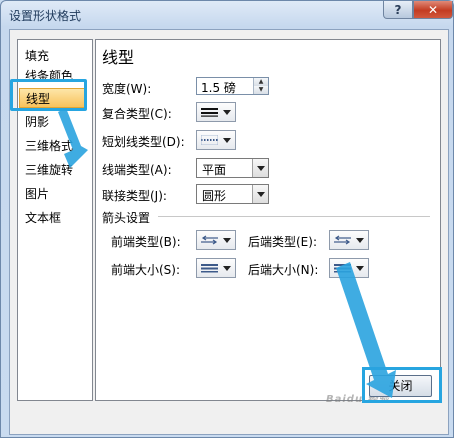 The width and height of the screenshot is (454, 438). What do you see at coordinates (56, 122) in the screenshot?
I see `nav-item-shadow: 阴影` at bounding box center [56, 122].